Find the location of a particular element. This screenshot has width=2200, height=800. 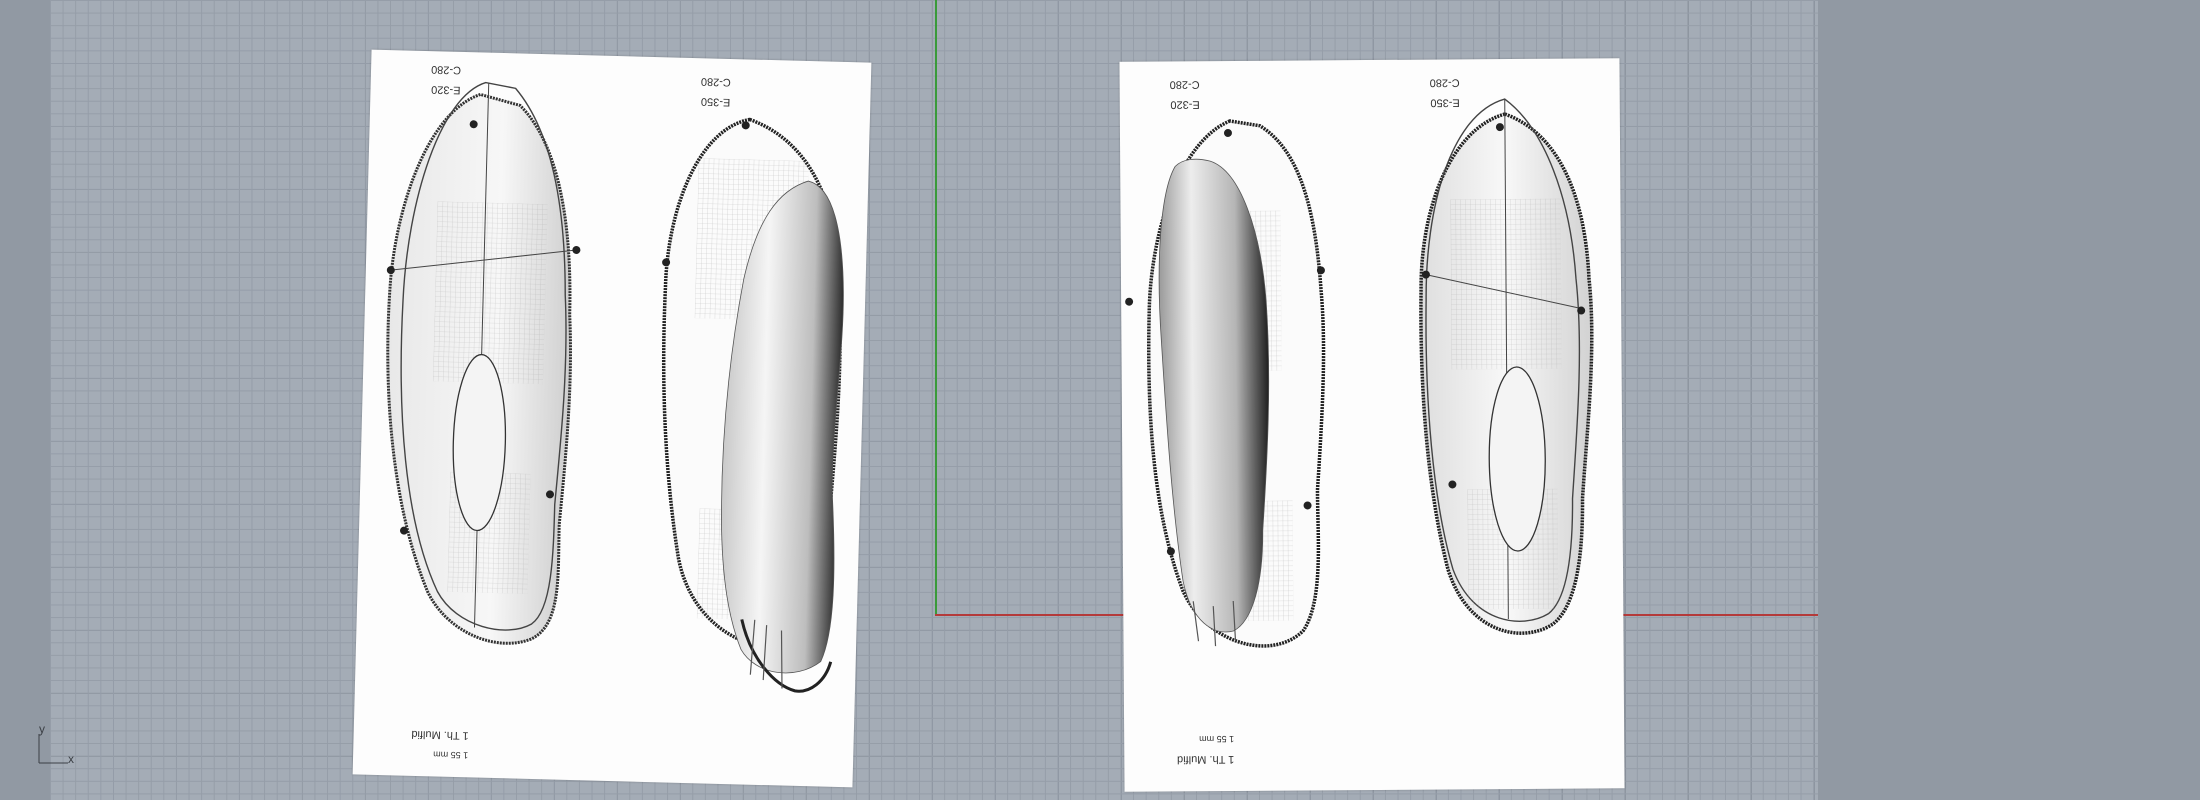

world-y-axis-line is located at coordinates (936, 308).